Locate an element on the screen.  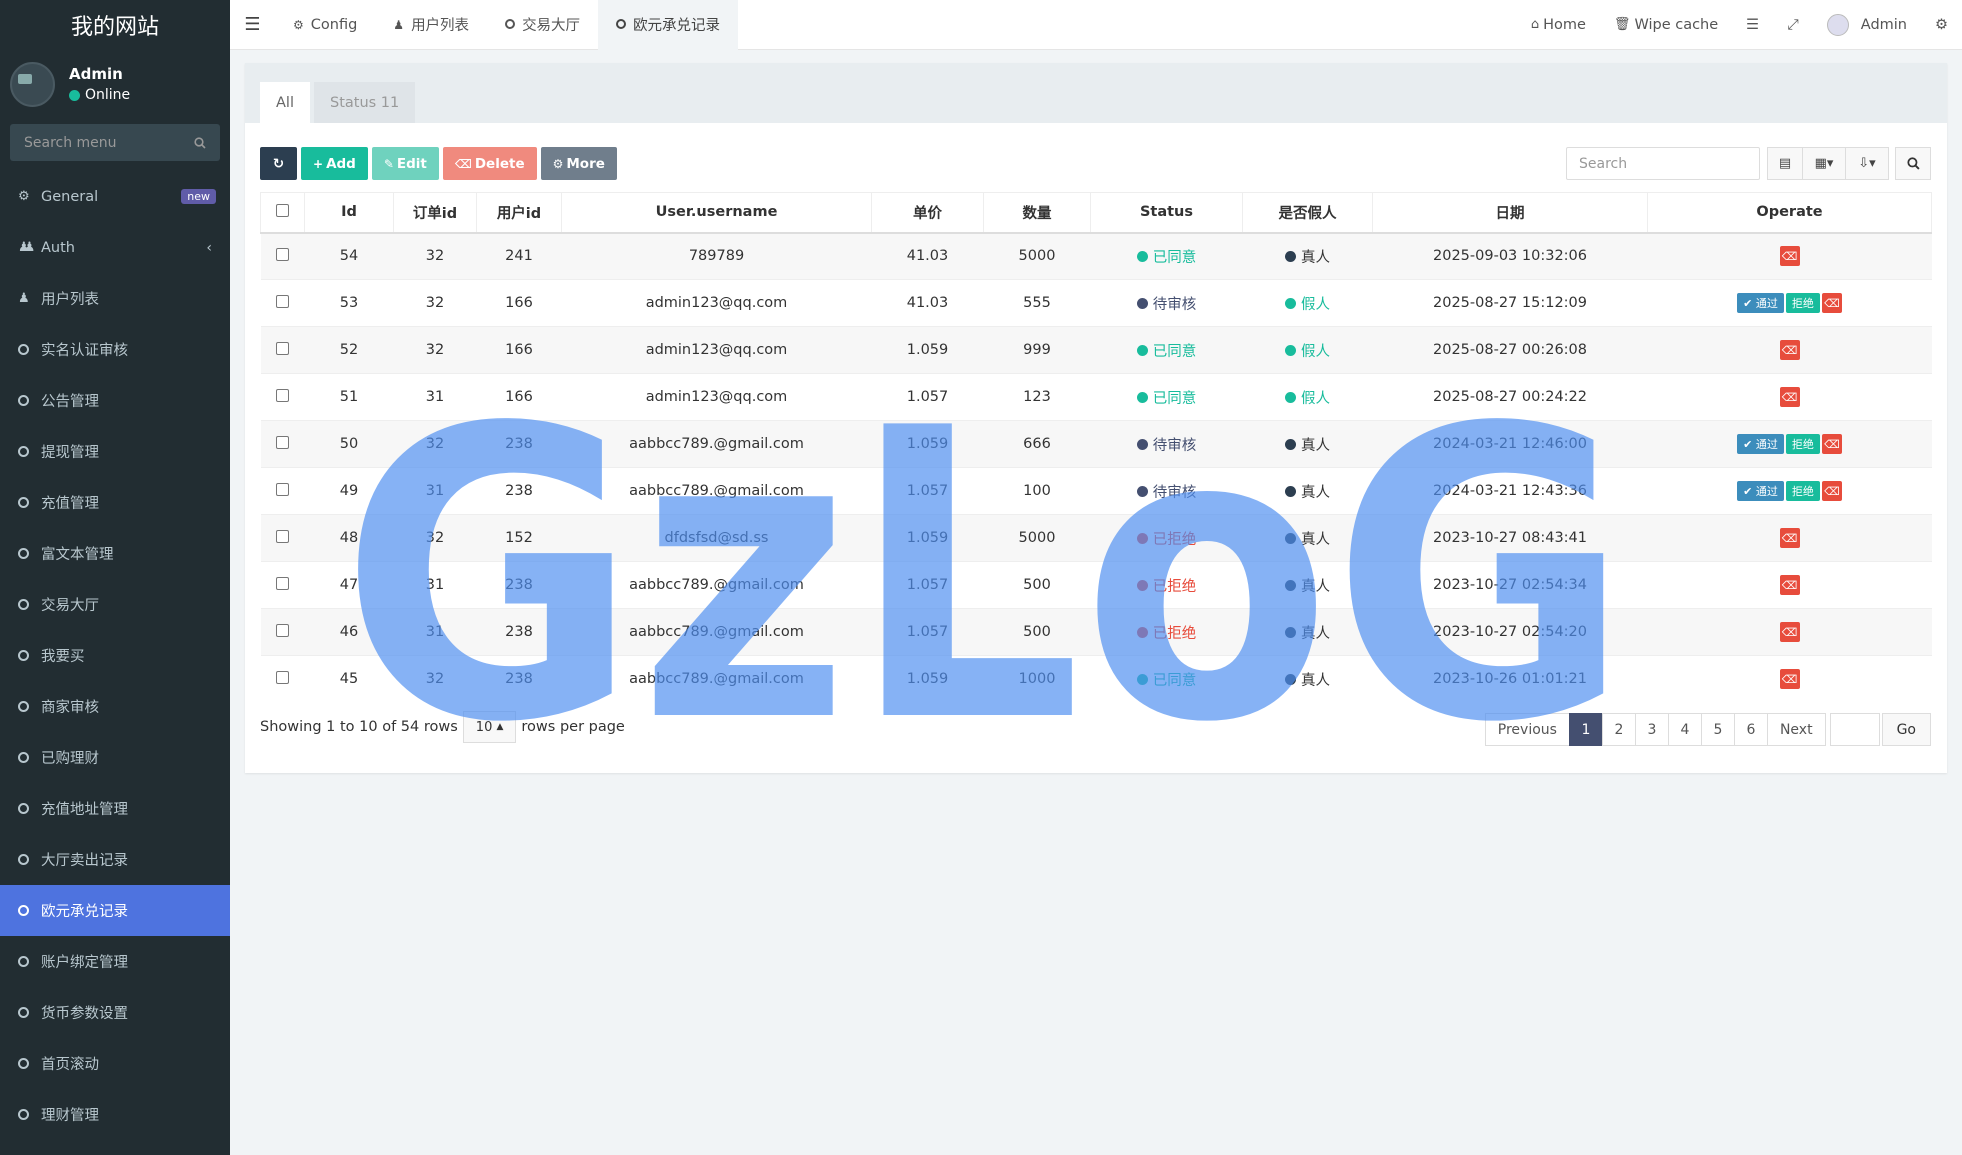
page-4: 4 is located at coordinates (1684, 729).